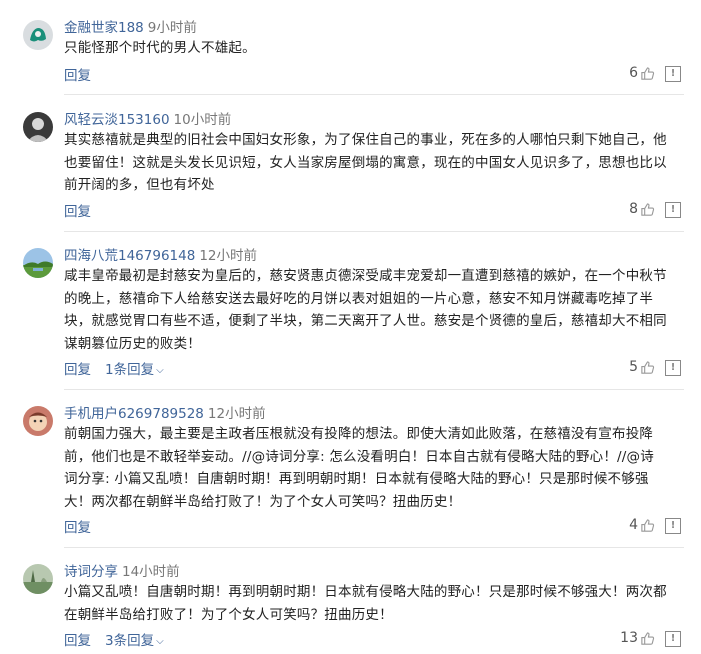  I want to click on like-button: 6, so click(642, 73).